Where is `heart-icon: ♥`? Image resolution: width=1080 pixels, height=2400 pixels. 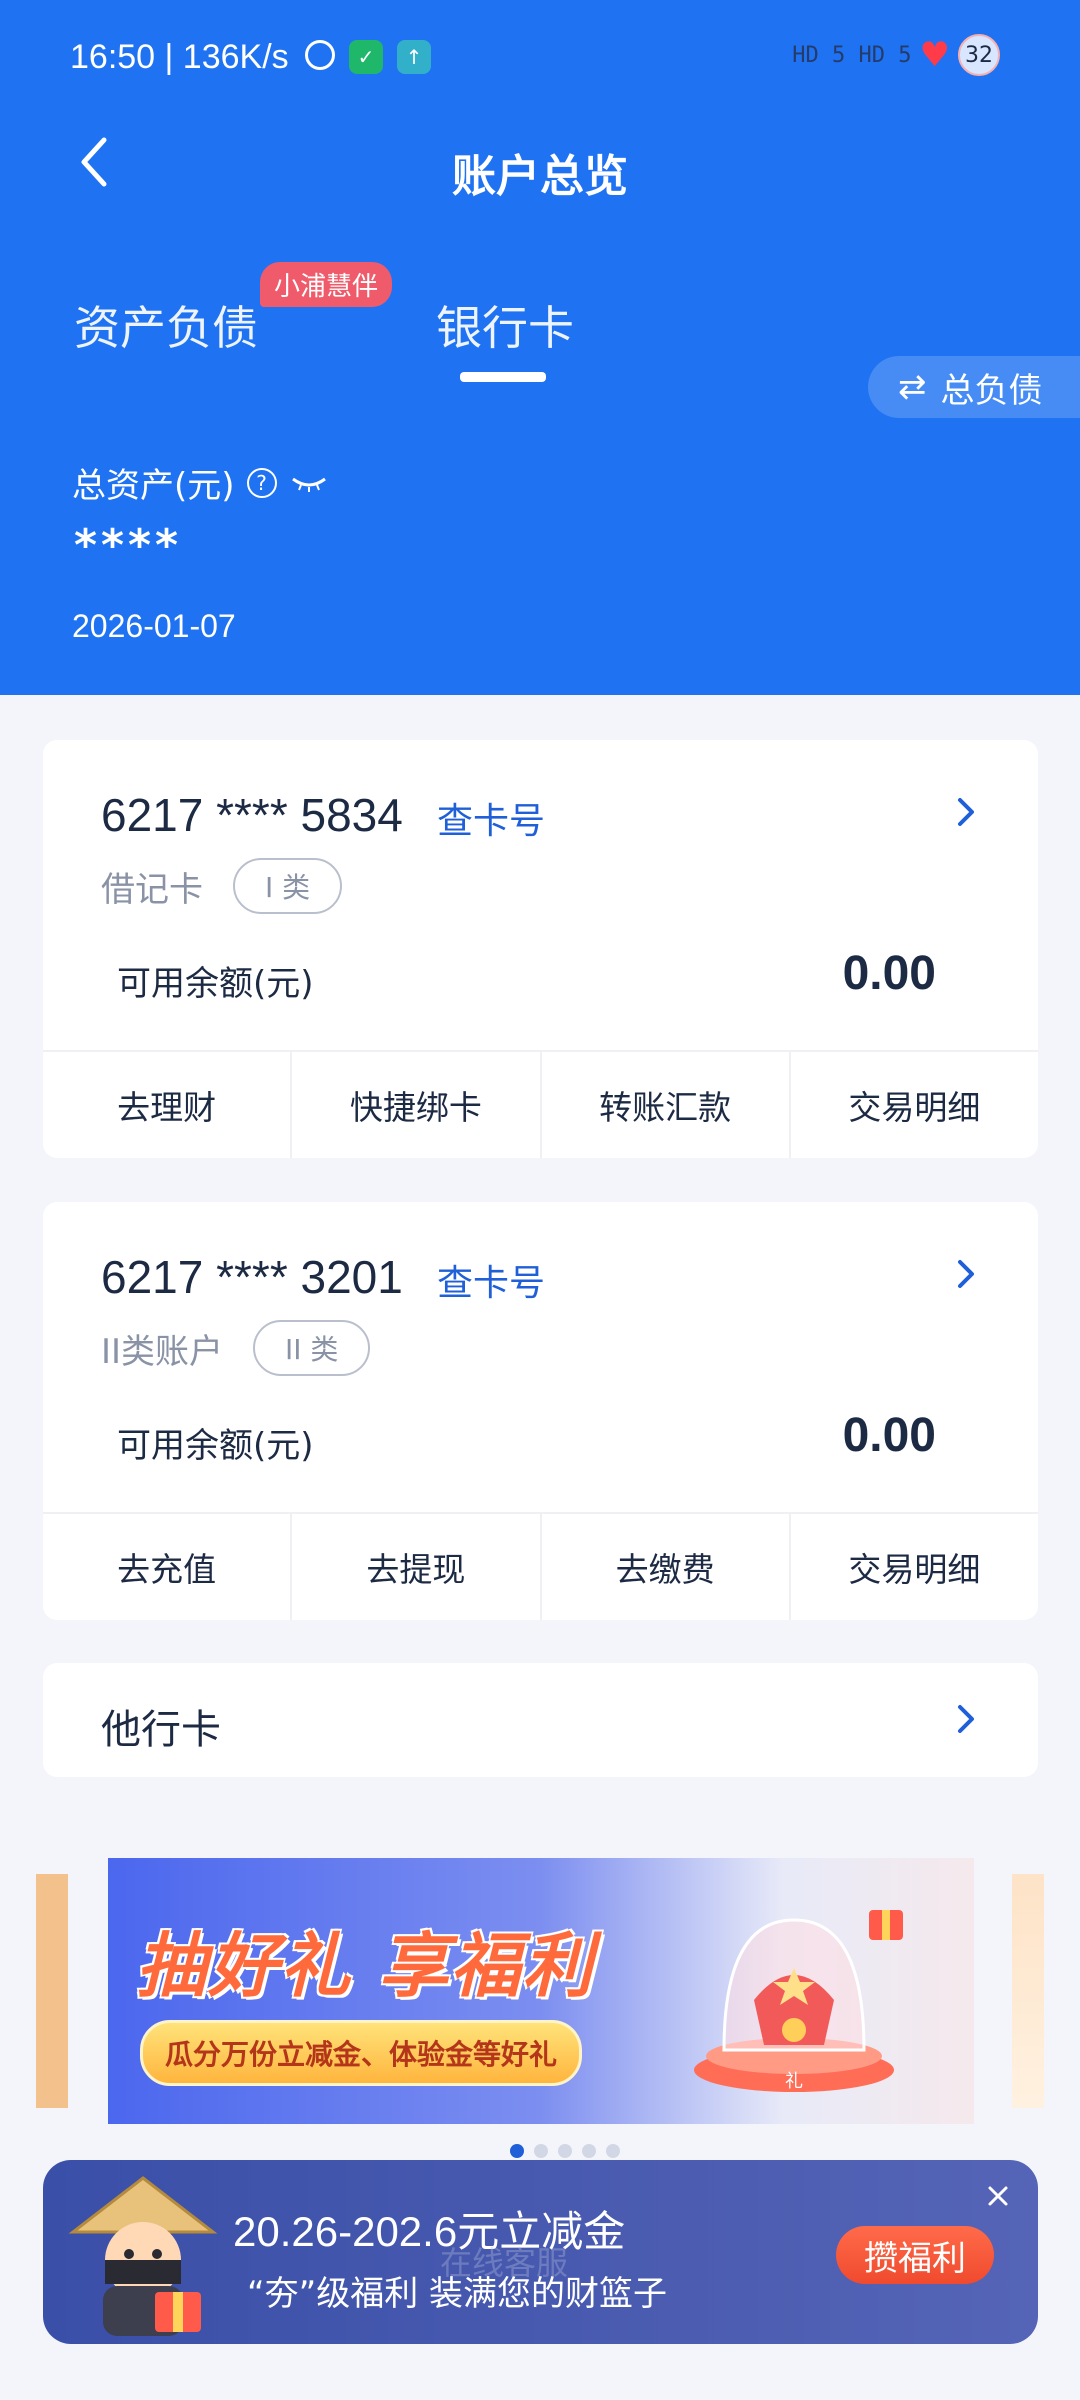
heart-icon: ♥ is located at coordinates (934, 55).